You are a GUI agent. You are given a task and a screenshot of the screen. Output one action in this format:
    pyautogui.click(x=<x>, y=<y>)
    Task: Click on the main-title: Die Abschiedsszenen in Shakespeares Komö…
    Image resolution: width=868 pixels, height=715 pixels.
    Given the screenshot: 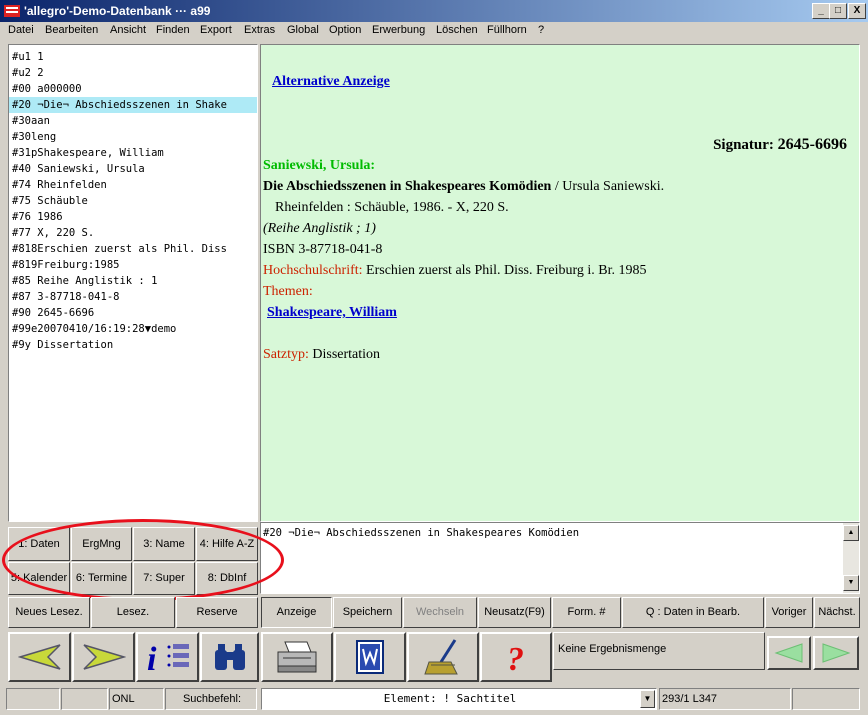 What is the action you would take?
    pyautogui.click(x=407, y=186)
    